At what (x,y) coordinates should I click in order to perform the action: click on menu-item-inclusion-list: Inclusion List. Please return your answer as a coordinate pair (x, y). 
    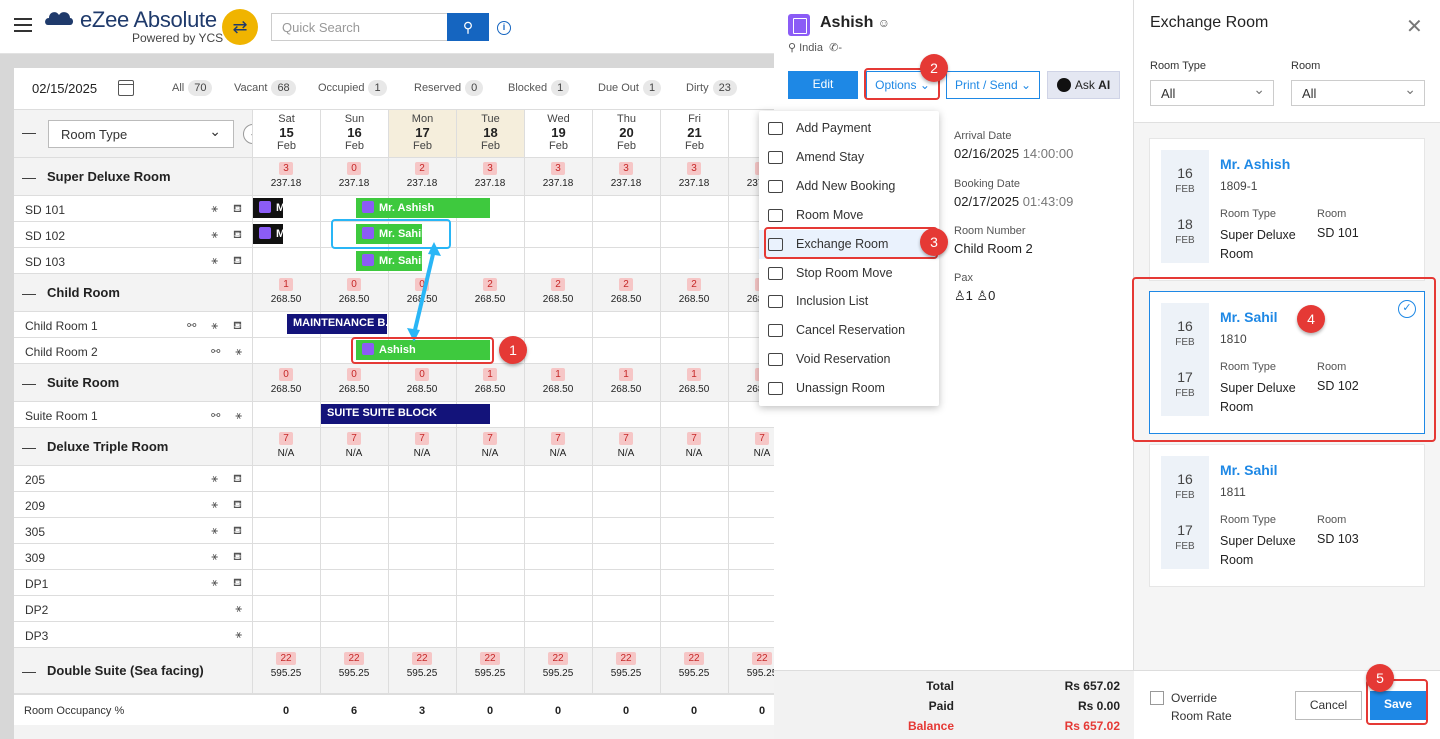
    Looking at the image, I should click on (849, 301).